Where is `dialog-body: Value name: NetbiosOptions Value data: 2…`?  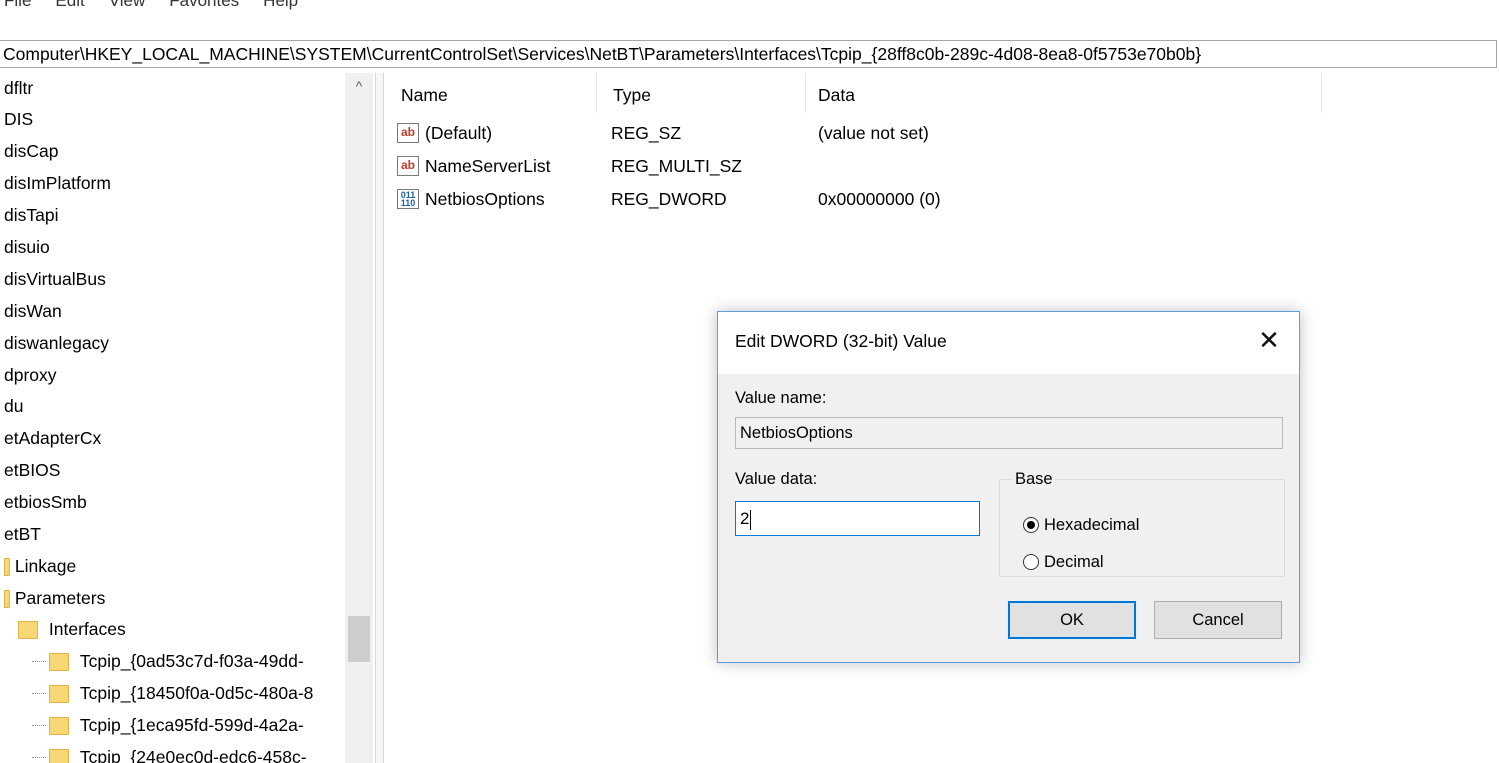 dialog-body: Value name: NetbiosOptions Value data: 2… is located at coordinates (1008, 518).